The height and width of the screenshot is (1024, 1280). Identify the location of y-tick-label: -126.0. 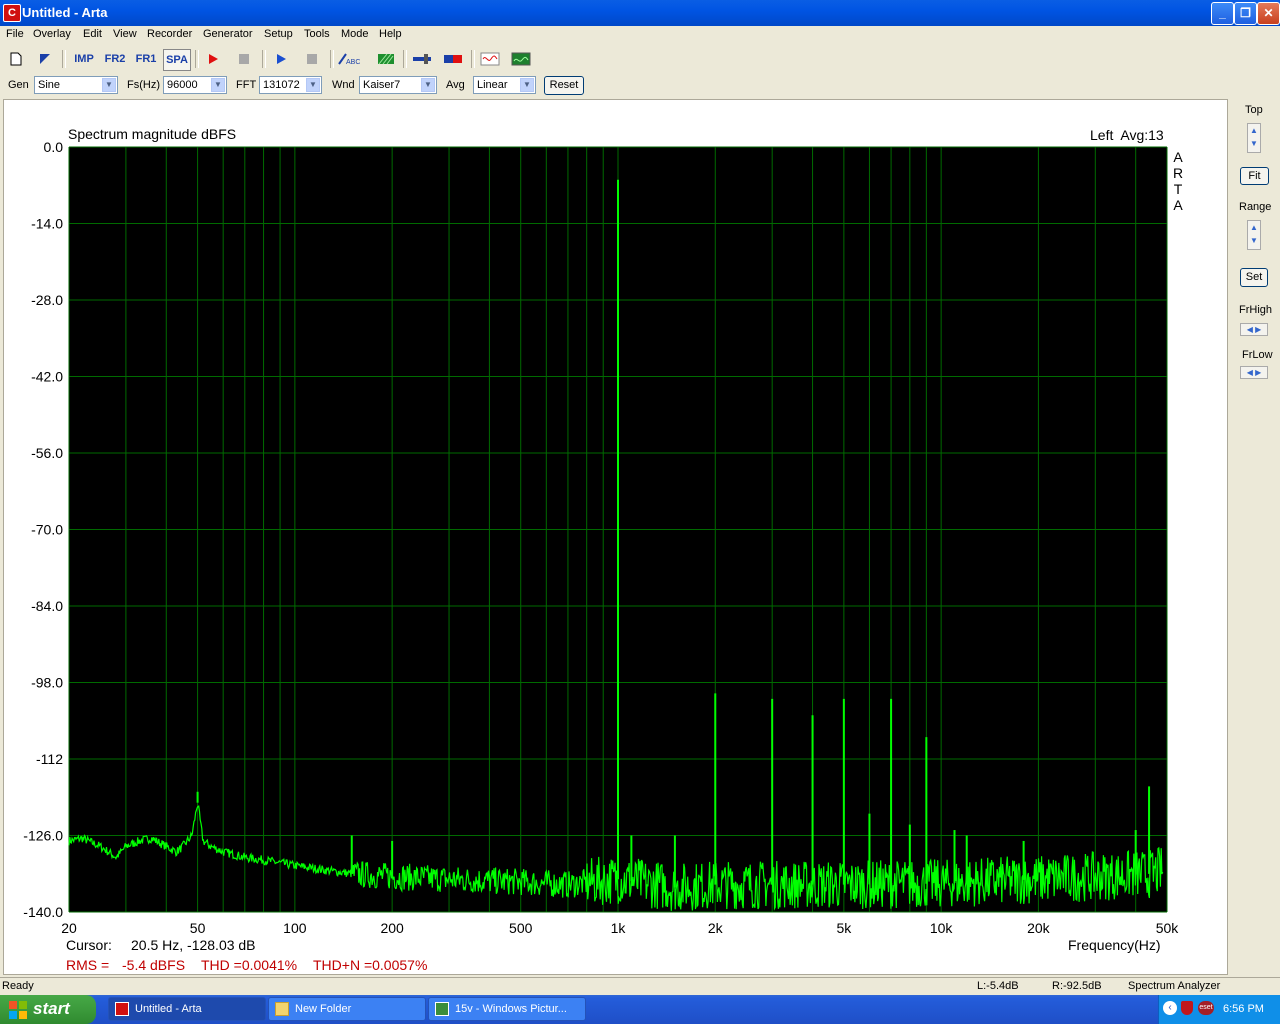
(43, 836).